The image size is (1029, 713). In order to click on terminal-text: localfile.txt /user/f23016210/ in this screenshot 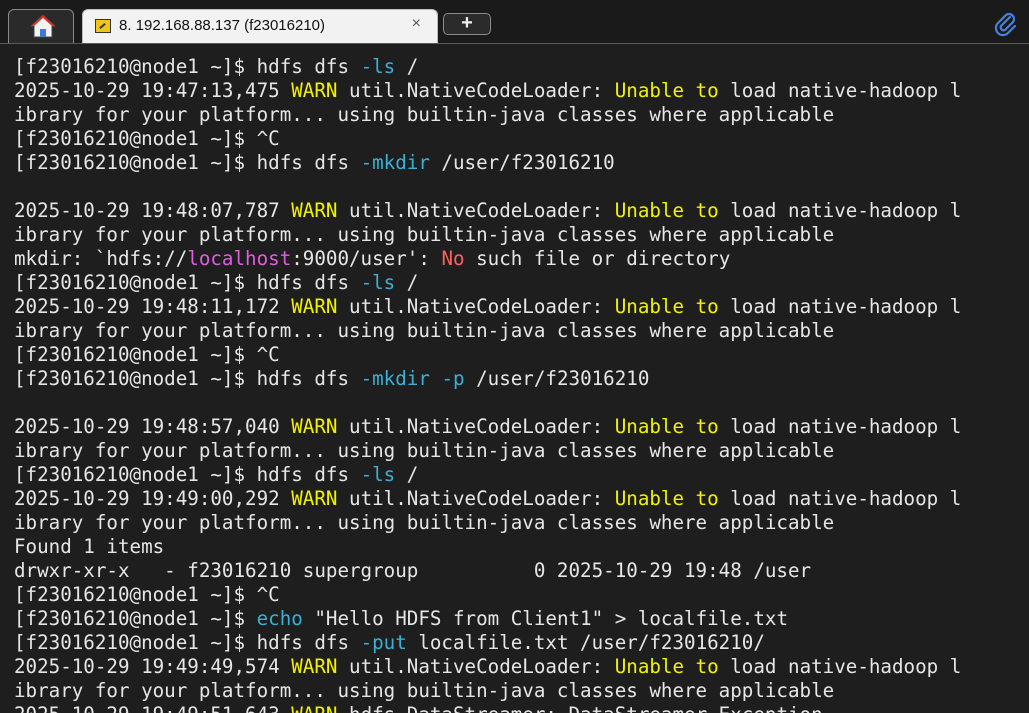, I will do `click(585, 642)`.